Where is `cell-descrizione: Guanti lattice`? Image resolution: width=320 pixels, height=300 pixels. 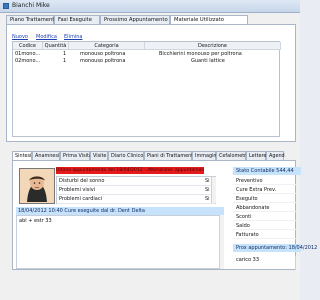 cell-descrizione: Guanti lattice is located at coordinates (208, 61).